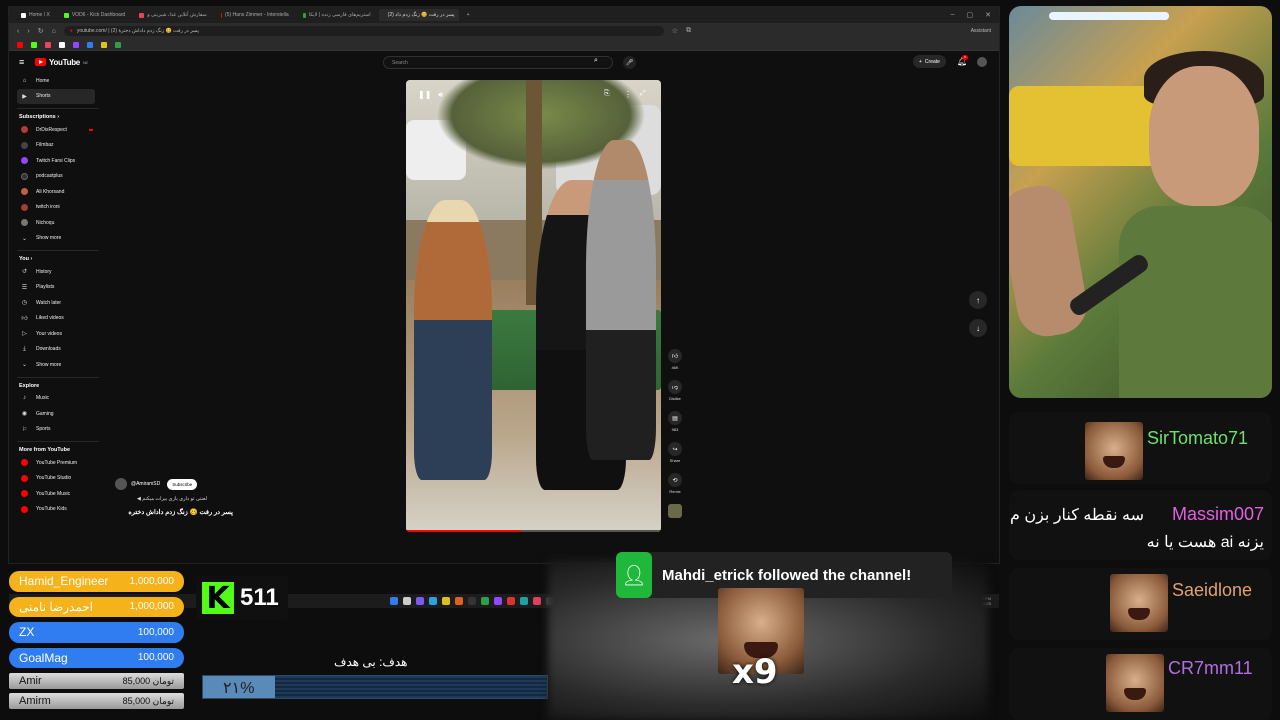 This screenshot has height=720, width=1280. What do you see at coordinates (58, 479) in the screenshot?
I see `sidebar-item-youtube-studio: YouTube Studio` at bounding box center [58, 479].